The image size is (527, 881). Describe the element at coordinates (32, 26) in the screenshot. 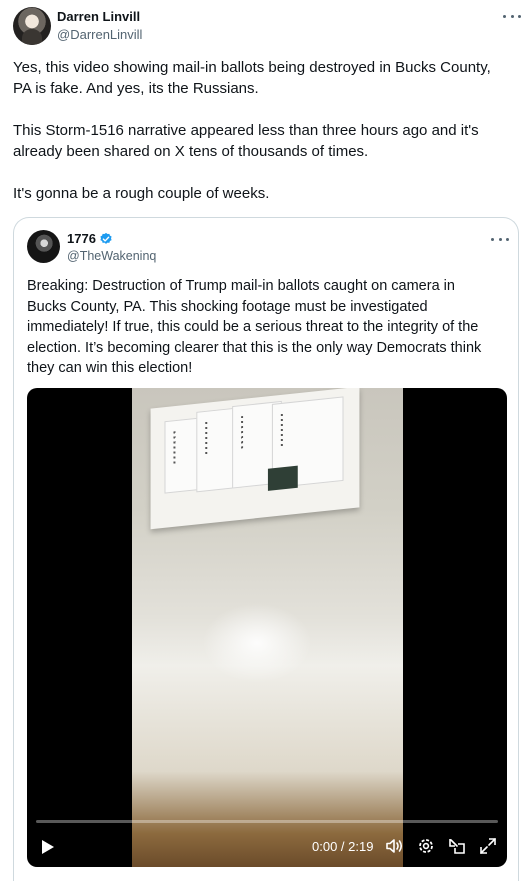

I see `author-avatar` at that location.